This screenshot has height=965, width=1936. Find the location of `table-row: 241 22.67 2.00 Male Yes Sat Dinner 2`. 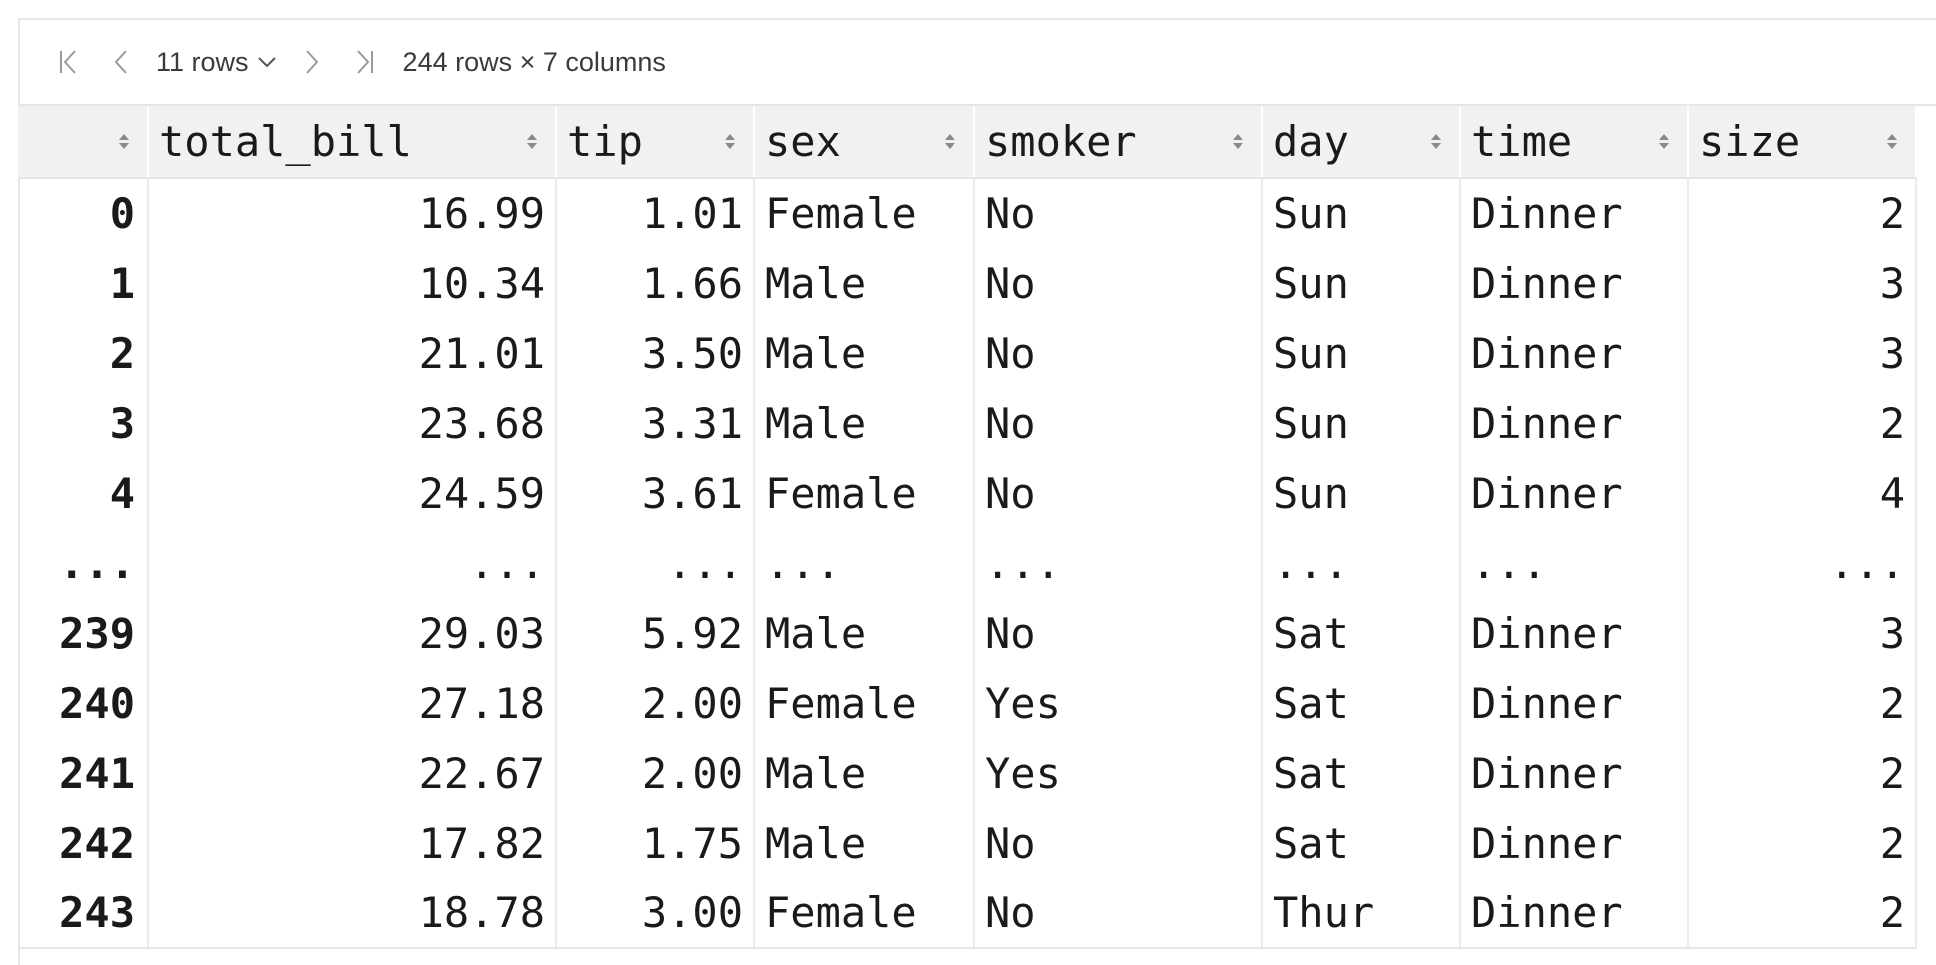

table-row: 241 22.67 2.00 Male Yes Sat Dinner 2 is located at coordinates (967, 773).